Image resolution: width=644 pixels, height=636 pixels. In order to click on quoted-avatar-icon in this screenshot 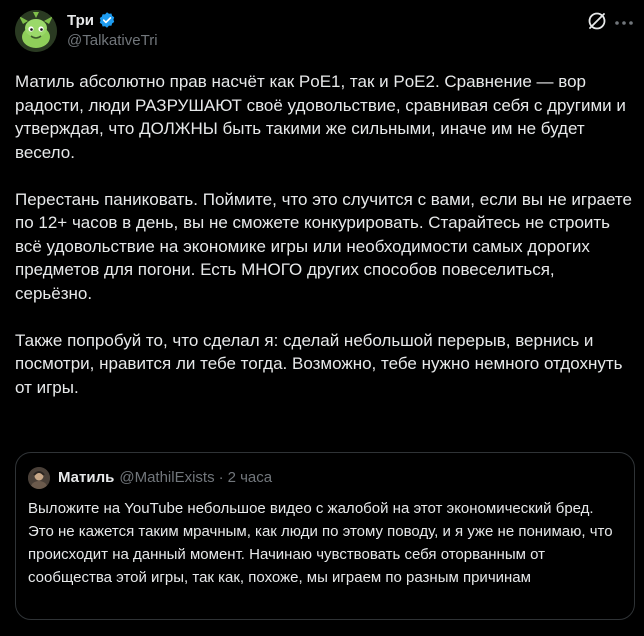, I will do `click(39, 478)`.